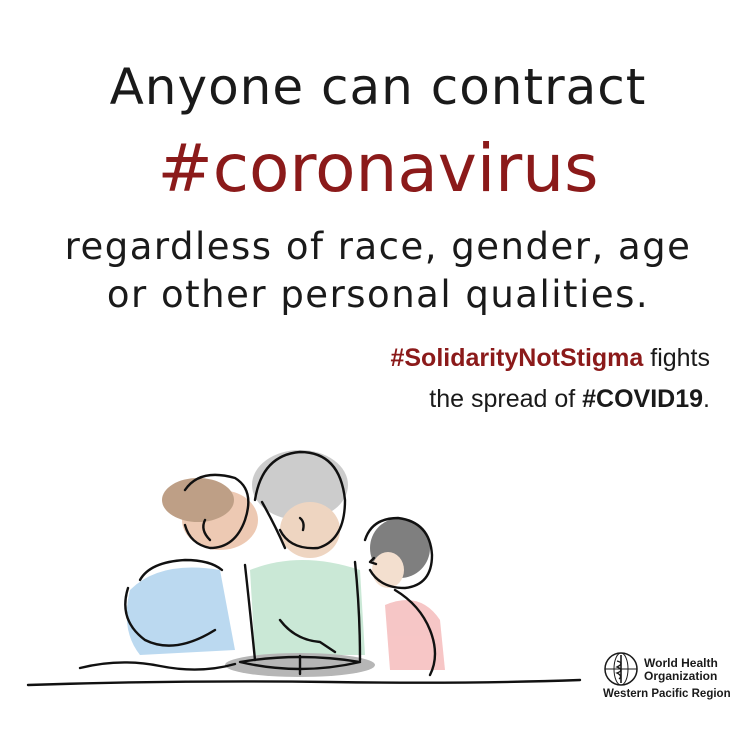 The height and width of the screenshot is (756, 756). I want to click on tagline-period: ., so click(706, 399).